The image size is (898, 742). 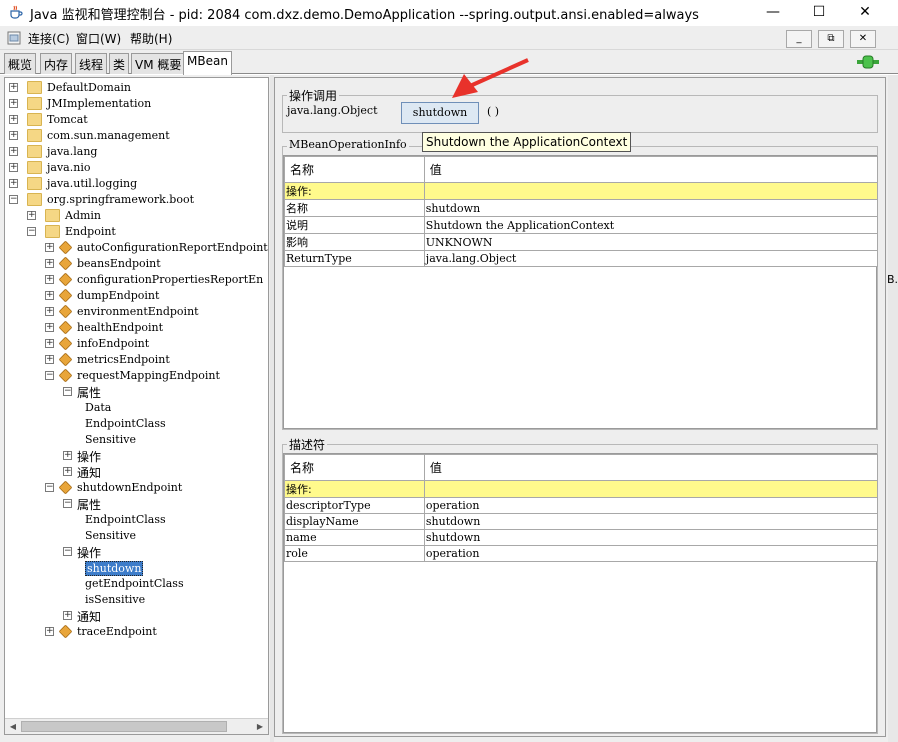 I want to click on tree-node: + environmentEndpoint, so click(x=136, y=312).